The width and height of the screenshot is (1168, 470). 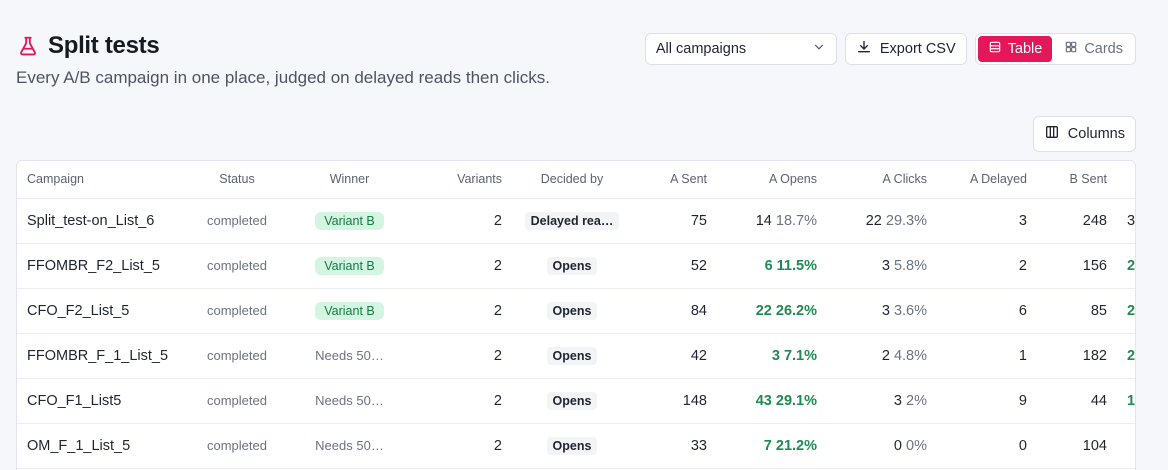 What do you see at coordinates (28, 46) in the screenshot?
I see `flask-icon` at bounding box center [28, 46].